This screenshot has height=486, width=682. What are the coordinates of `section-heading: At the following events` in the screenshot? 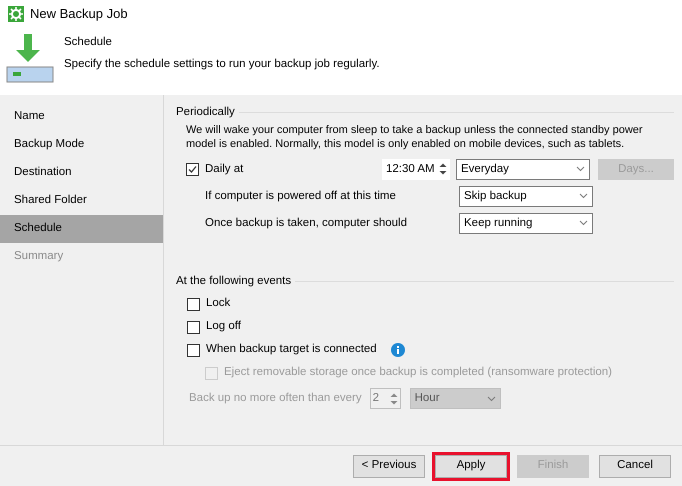 It's located at (234, 282).